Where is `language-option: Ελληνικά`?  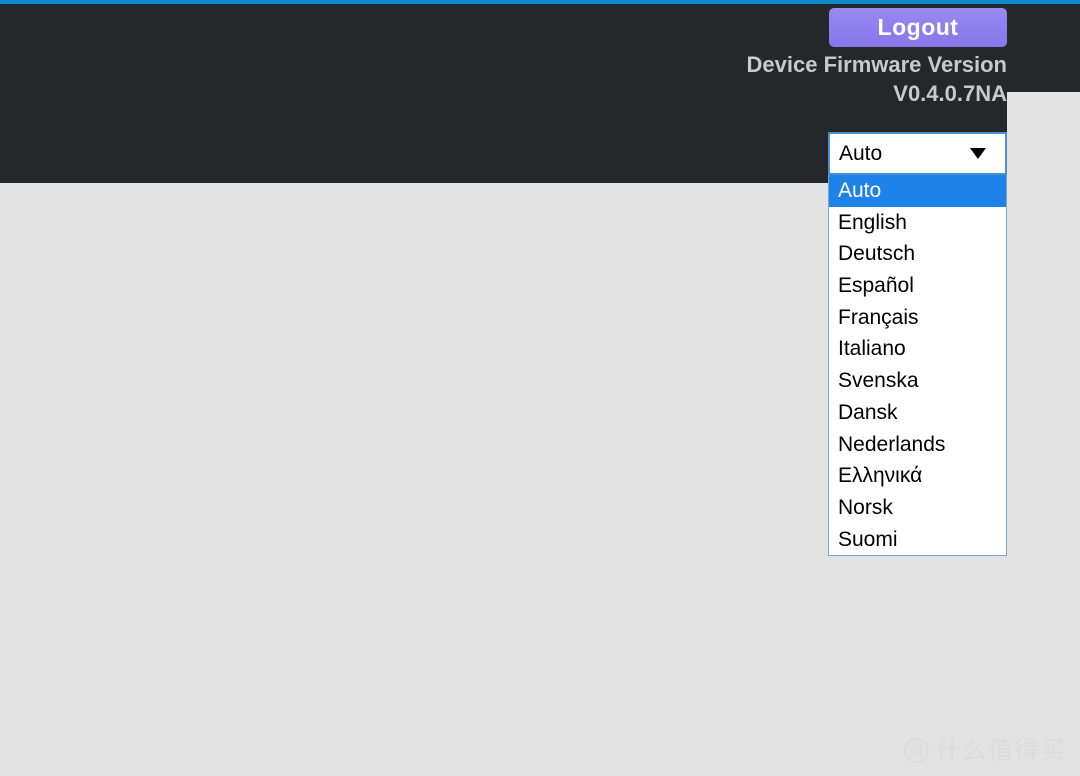
language-option: Ελληνικά is located at coordinates (917, 476).